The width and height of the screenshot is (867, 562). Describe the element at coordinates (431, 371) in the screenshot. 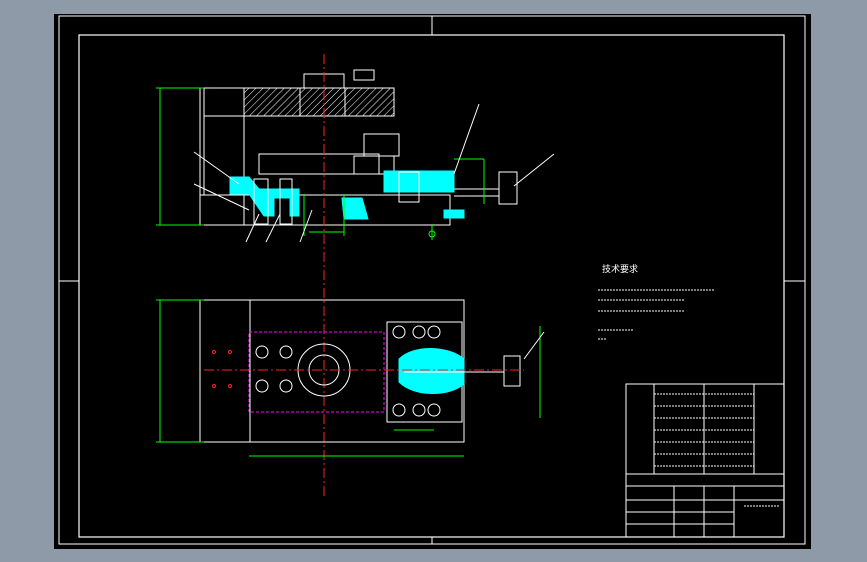

I see `clamp-jaw-cyan` at that location.